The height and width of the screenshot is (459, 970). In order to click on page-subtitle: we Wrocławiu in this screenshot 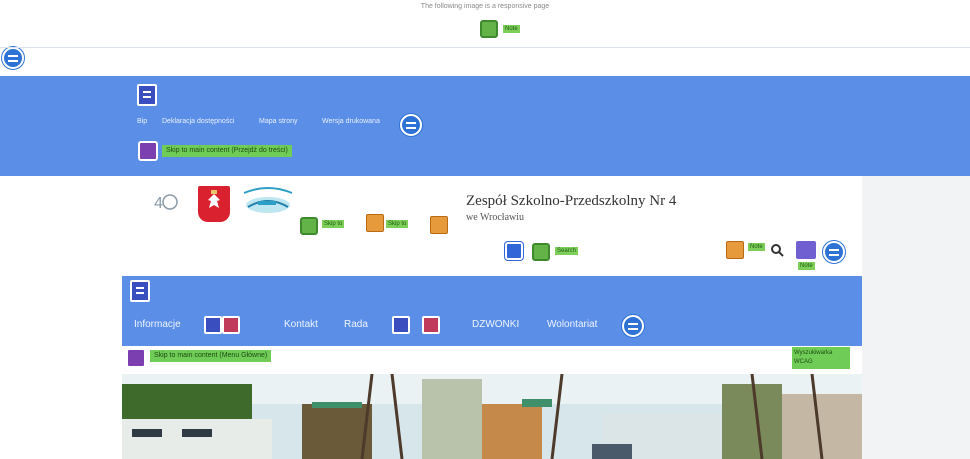, I will do `click(495, 217)`.